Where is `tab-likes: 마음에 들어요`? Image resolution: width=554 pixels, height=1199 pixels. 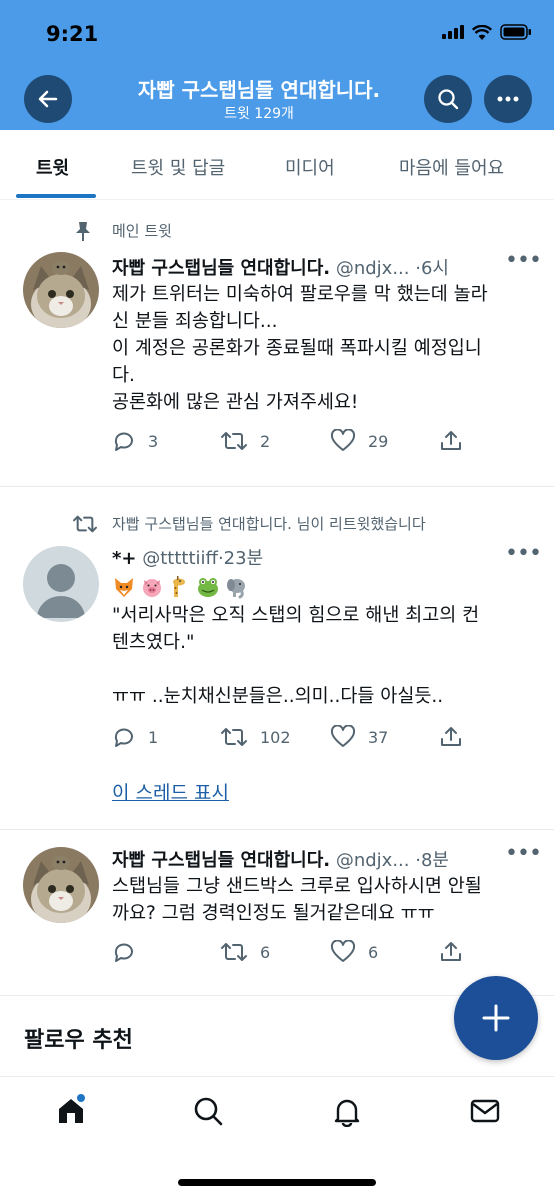
tab-likes: 마음에 들어요 is located at coordinates (451, 167).